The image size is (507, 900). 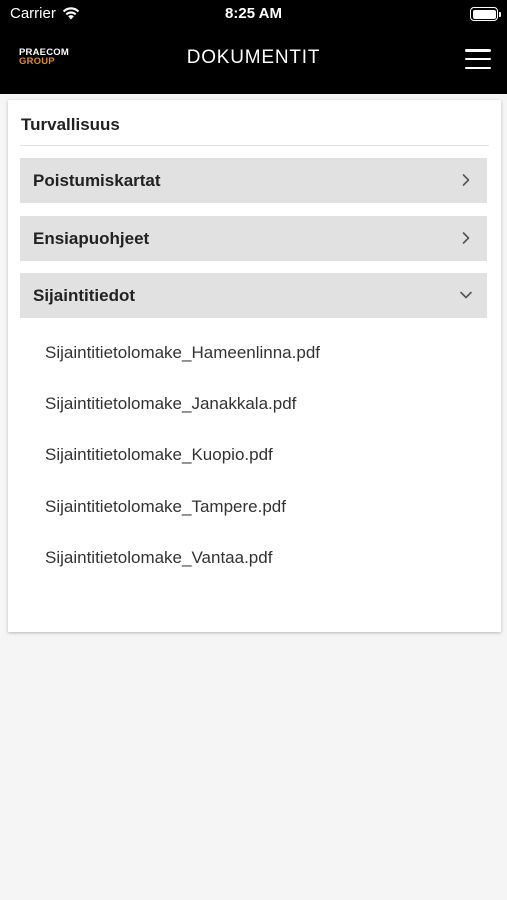 I want to click on status-bar: Carrier 8:25 AM, so click(x=253, y=14).